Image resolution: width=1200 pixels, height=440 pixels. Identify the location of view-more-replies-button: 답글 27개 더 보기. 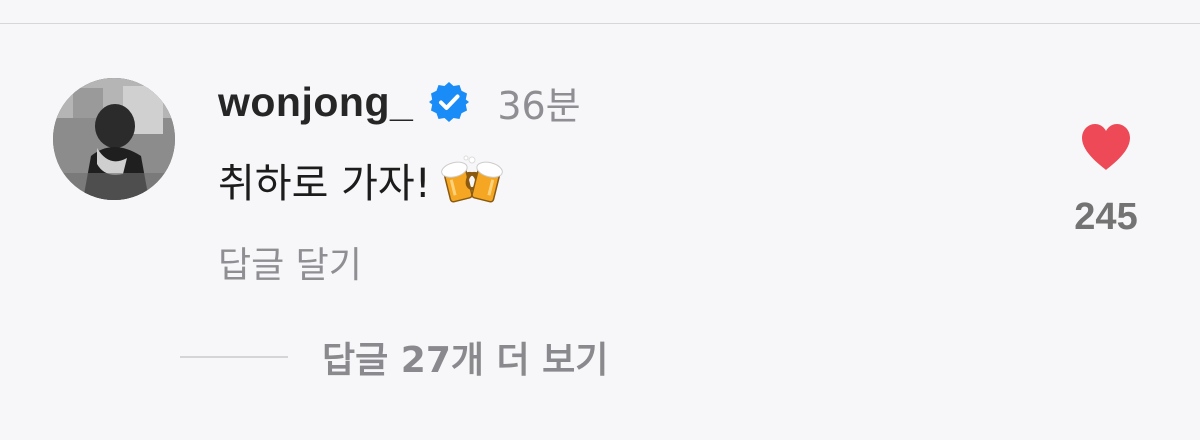
(394, 357).